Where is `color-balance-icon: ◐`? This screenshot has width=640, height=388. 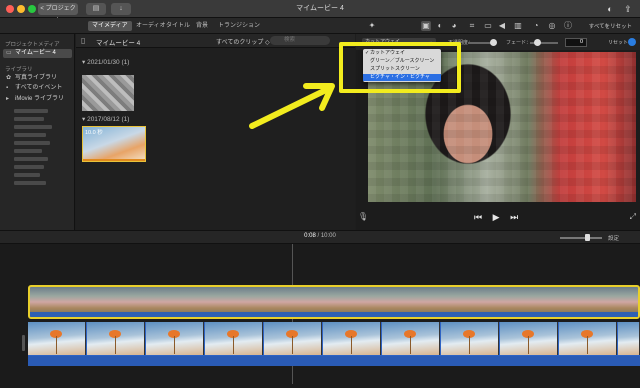
color-balance-icon: ◐ is located at coordinates (440, 26).